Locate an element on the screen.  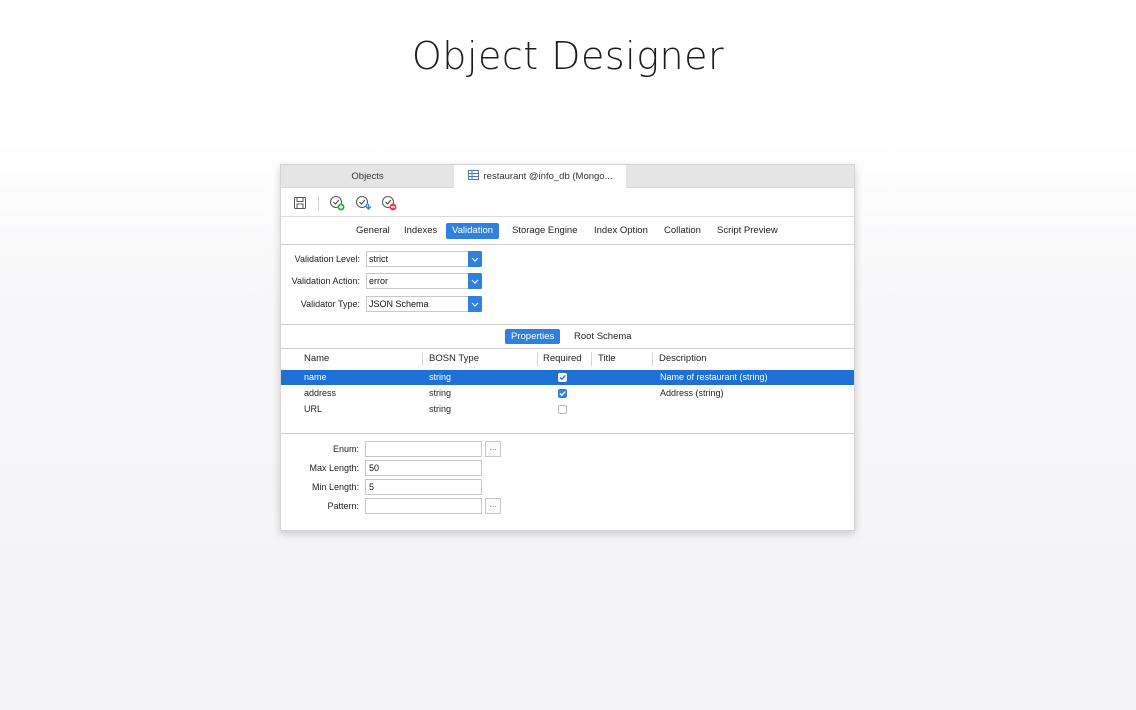
column-header-type: BOSN Type is located at coordinates (454, 359).